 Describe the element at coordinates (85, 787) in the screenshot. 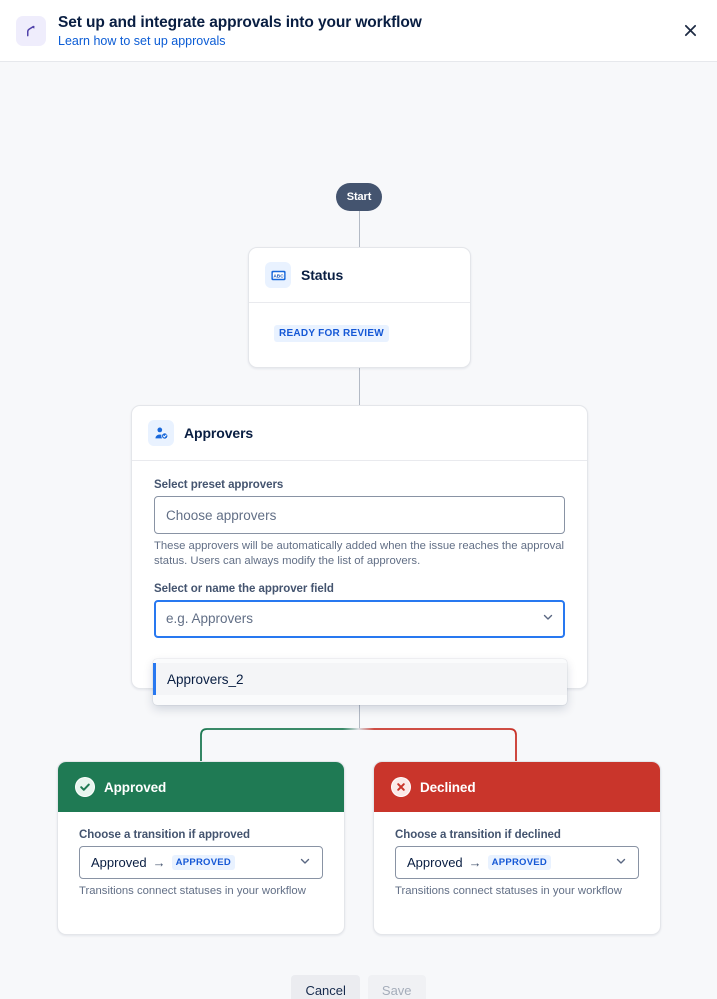

I see `check-circle-icon` at that location.